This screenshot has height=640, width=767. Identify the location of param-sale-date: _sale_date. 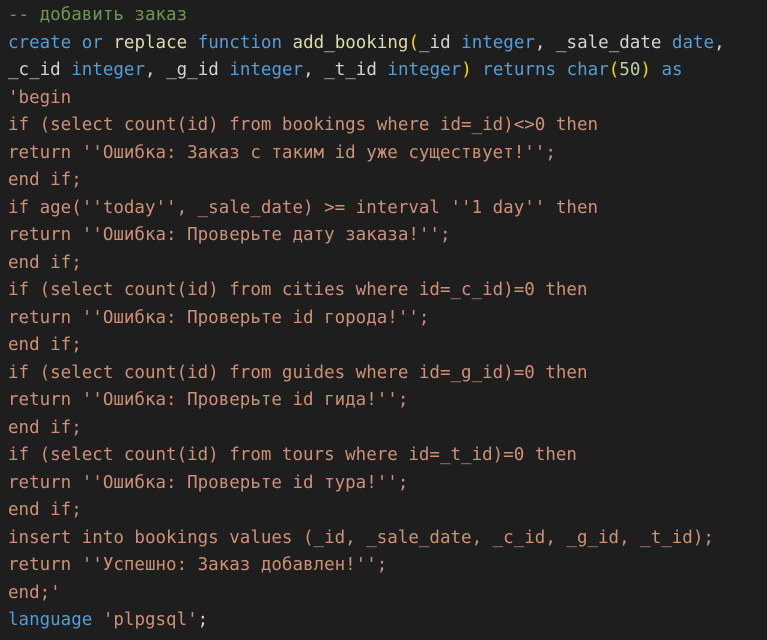
(609, 42).